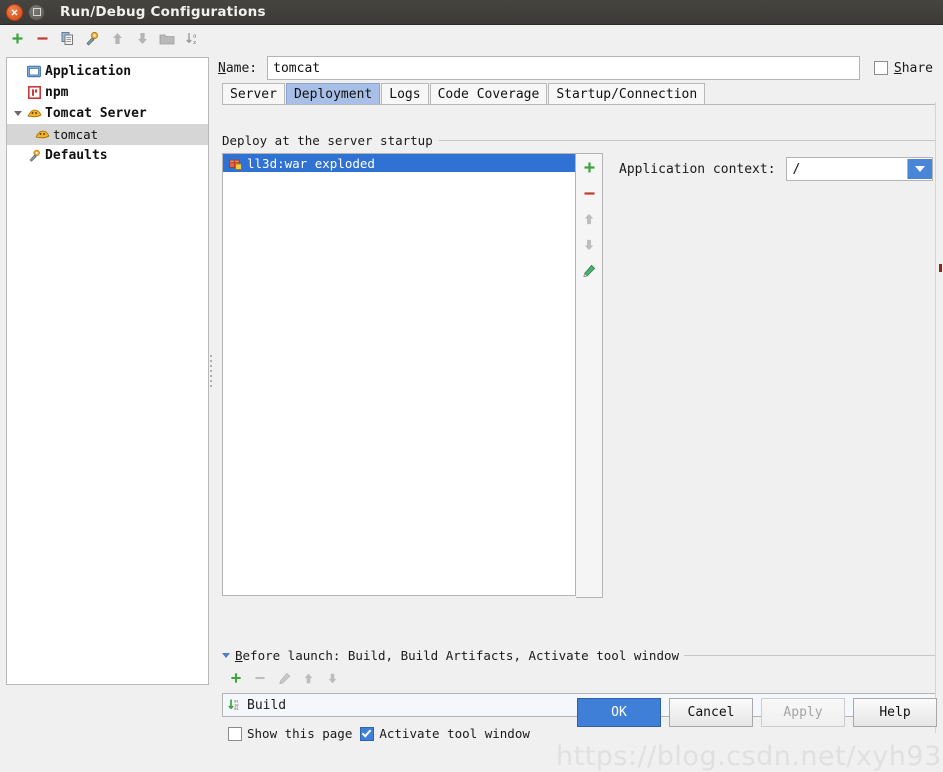 This screenshot has width=943, height=772. What do you see at coordinates (940, 268) in the screenshot?
I see `scroll-marker` at bounding box center [940, 268].